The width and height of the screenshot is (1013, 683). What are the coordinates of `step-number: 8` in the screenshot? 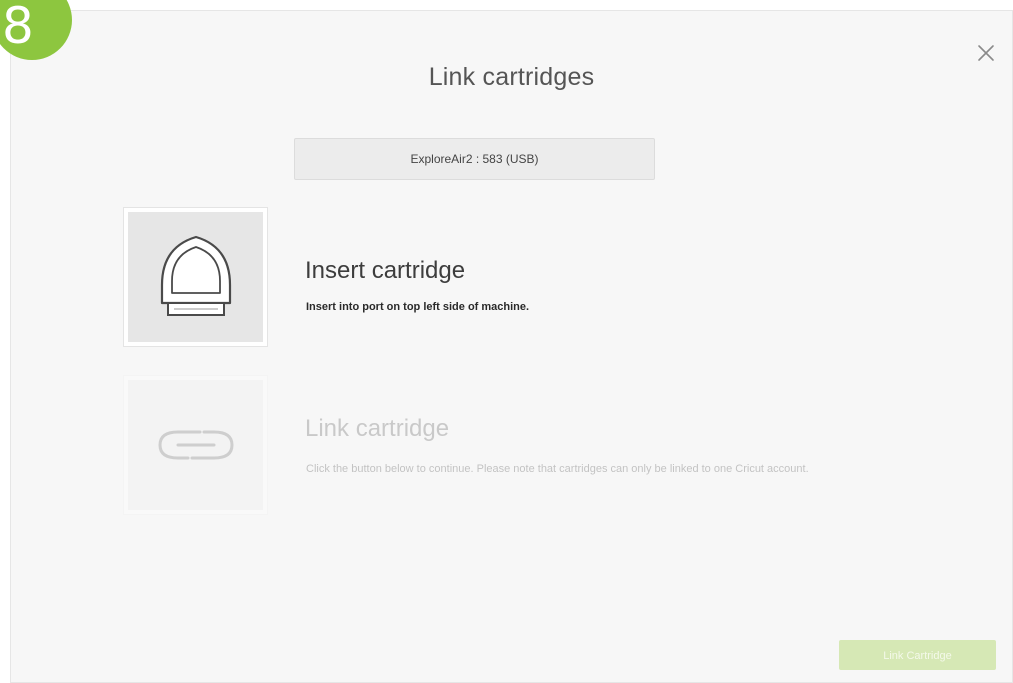 It's located at (18, 27).